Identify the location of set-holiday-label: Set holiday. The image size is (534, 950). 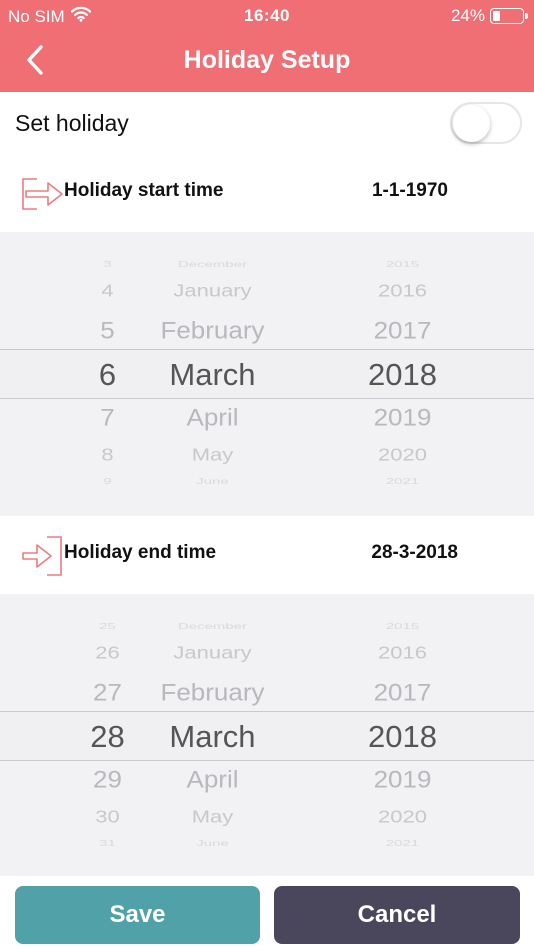
(72, 123).